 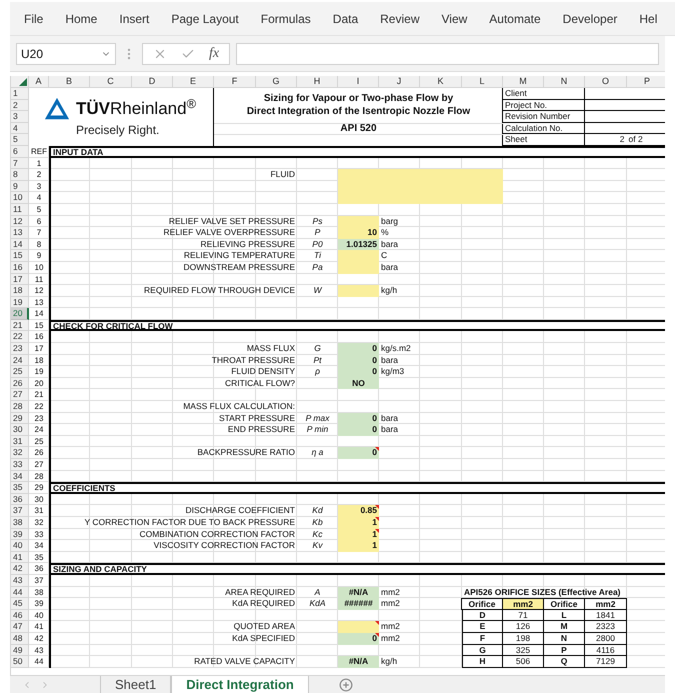 I want to click on menu-item: Review, so click(x=400, y=19).